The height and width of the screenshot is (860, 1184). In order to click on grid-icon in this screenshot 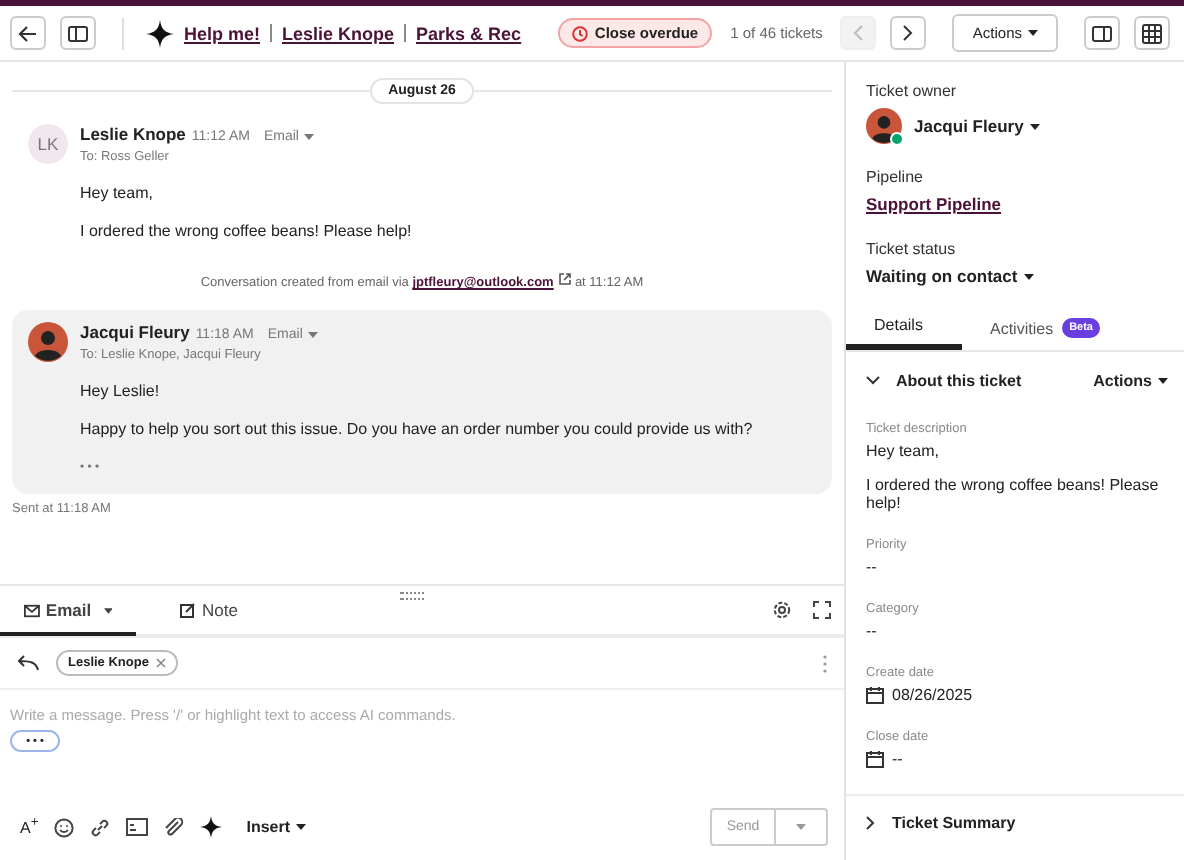, I will do `click(1152, 33)`.